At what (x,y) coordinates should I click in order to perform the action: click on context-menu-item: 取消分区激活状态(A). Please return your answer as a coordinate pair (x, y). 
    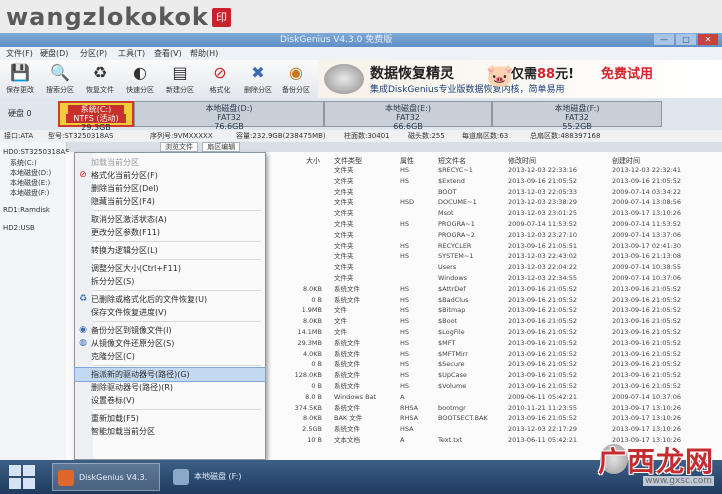
    Looking at the image, I should click on (170, 219).